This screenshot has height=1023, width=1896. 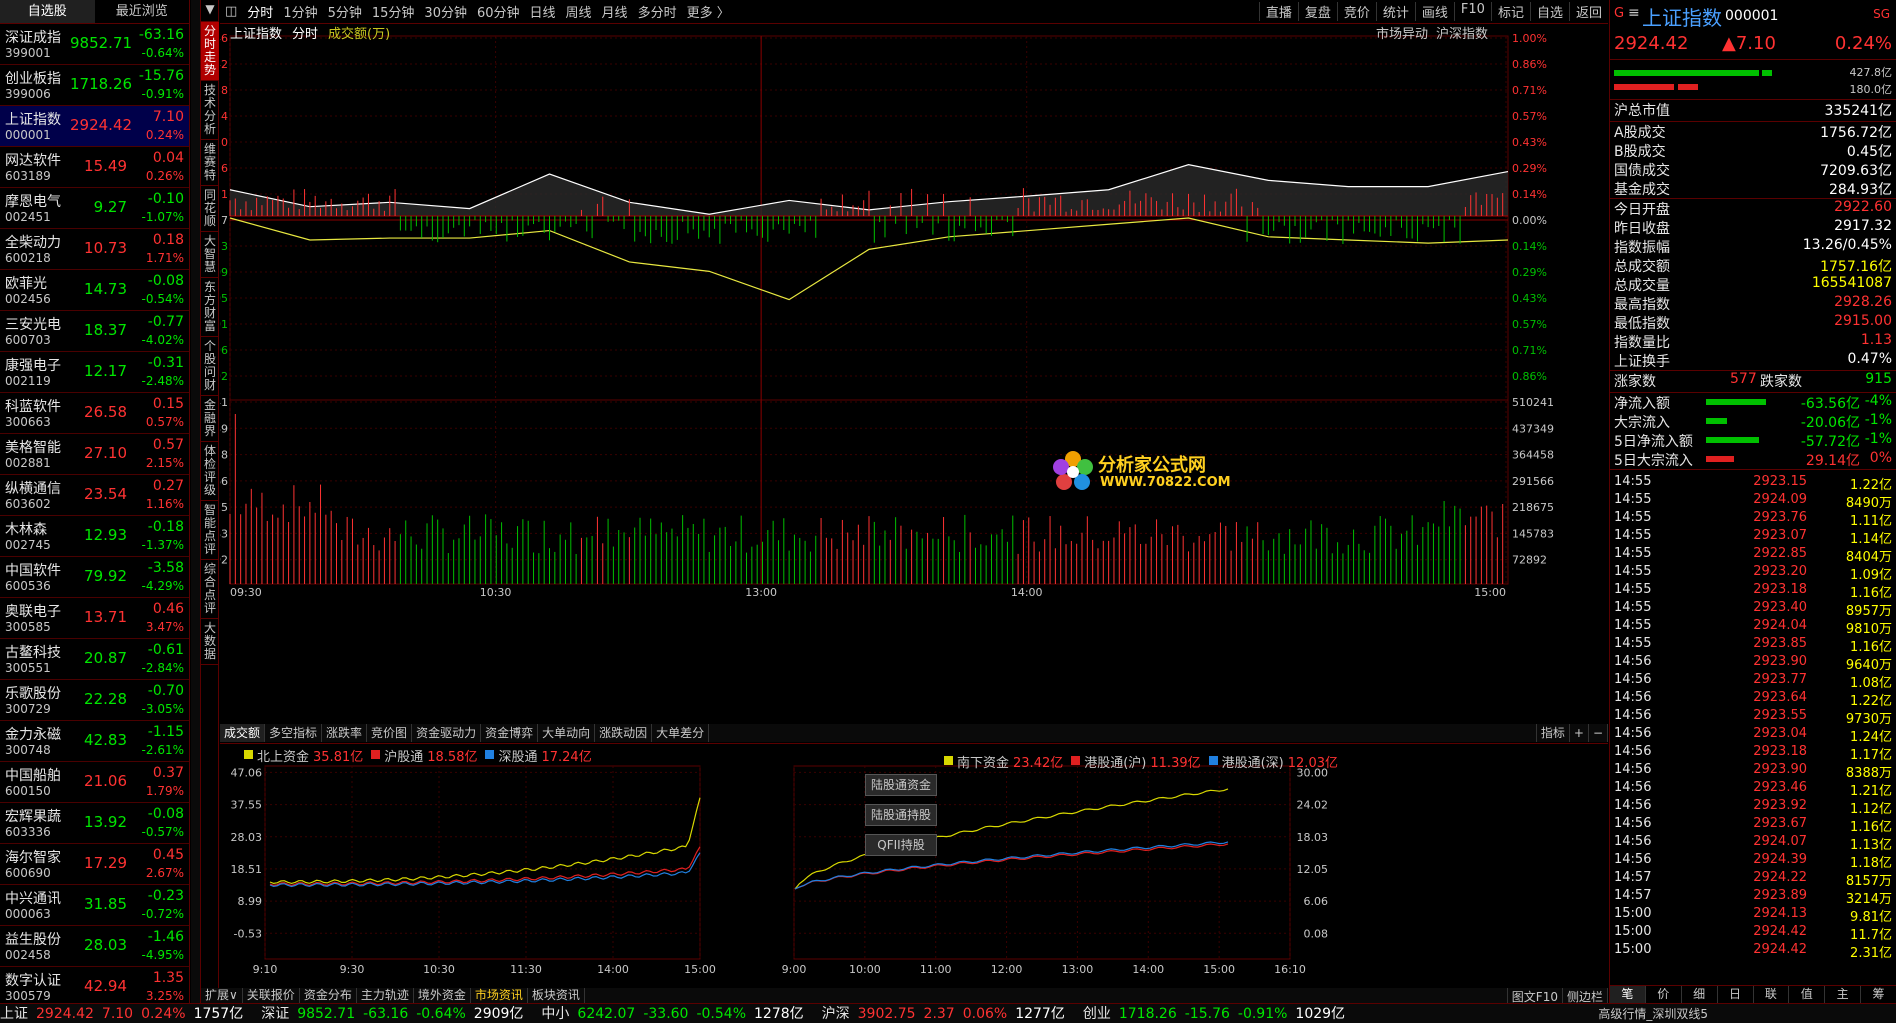 I want to click on period-tab: 更多 〉, so click(x=708, y=11).